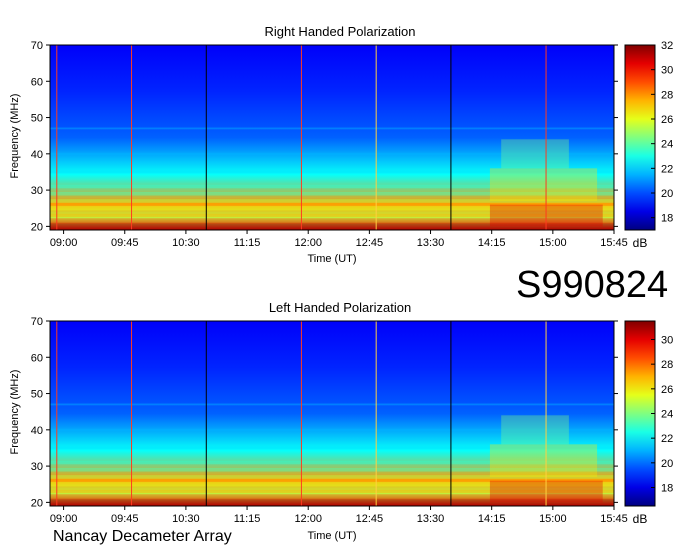 This screenshot has height=552, width=680. I want to click on observatory-name: Nancay Decameter Array, so click(142, 536).